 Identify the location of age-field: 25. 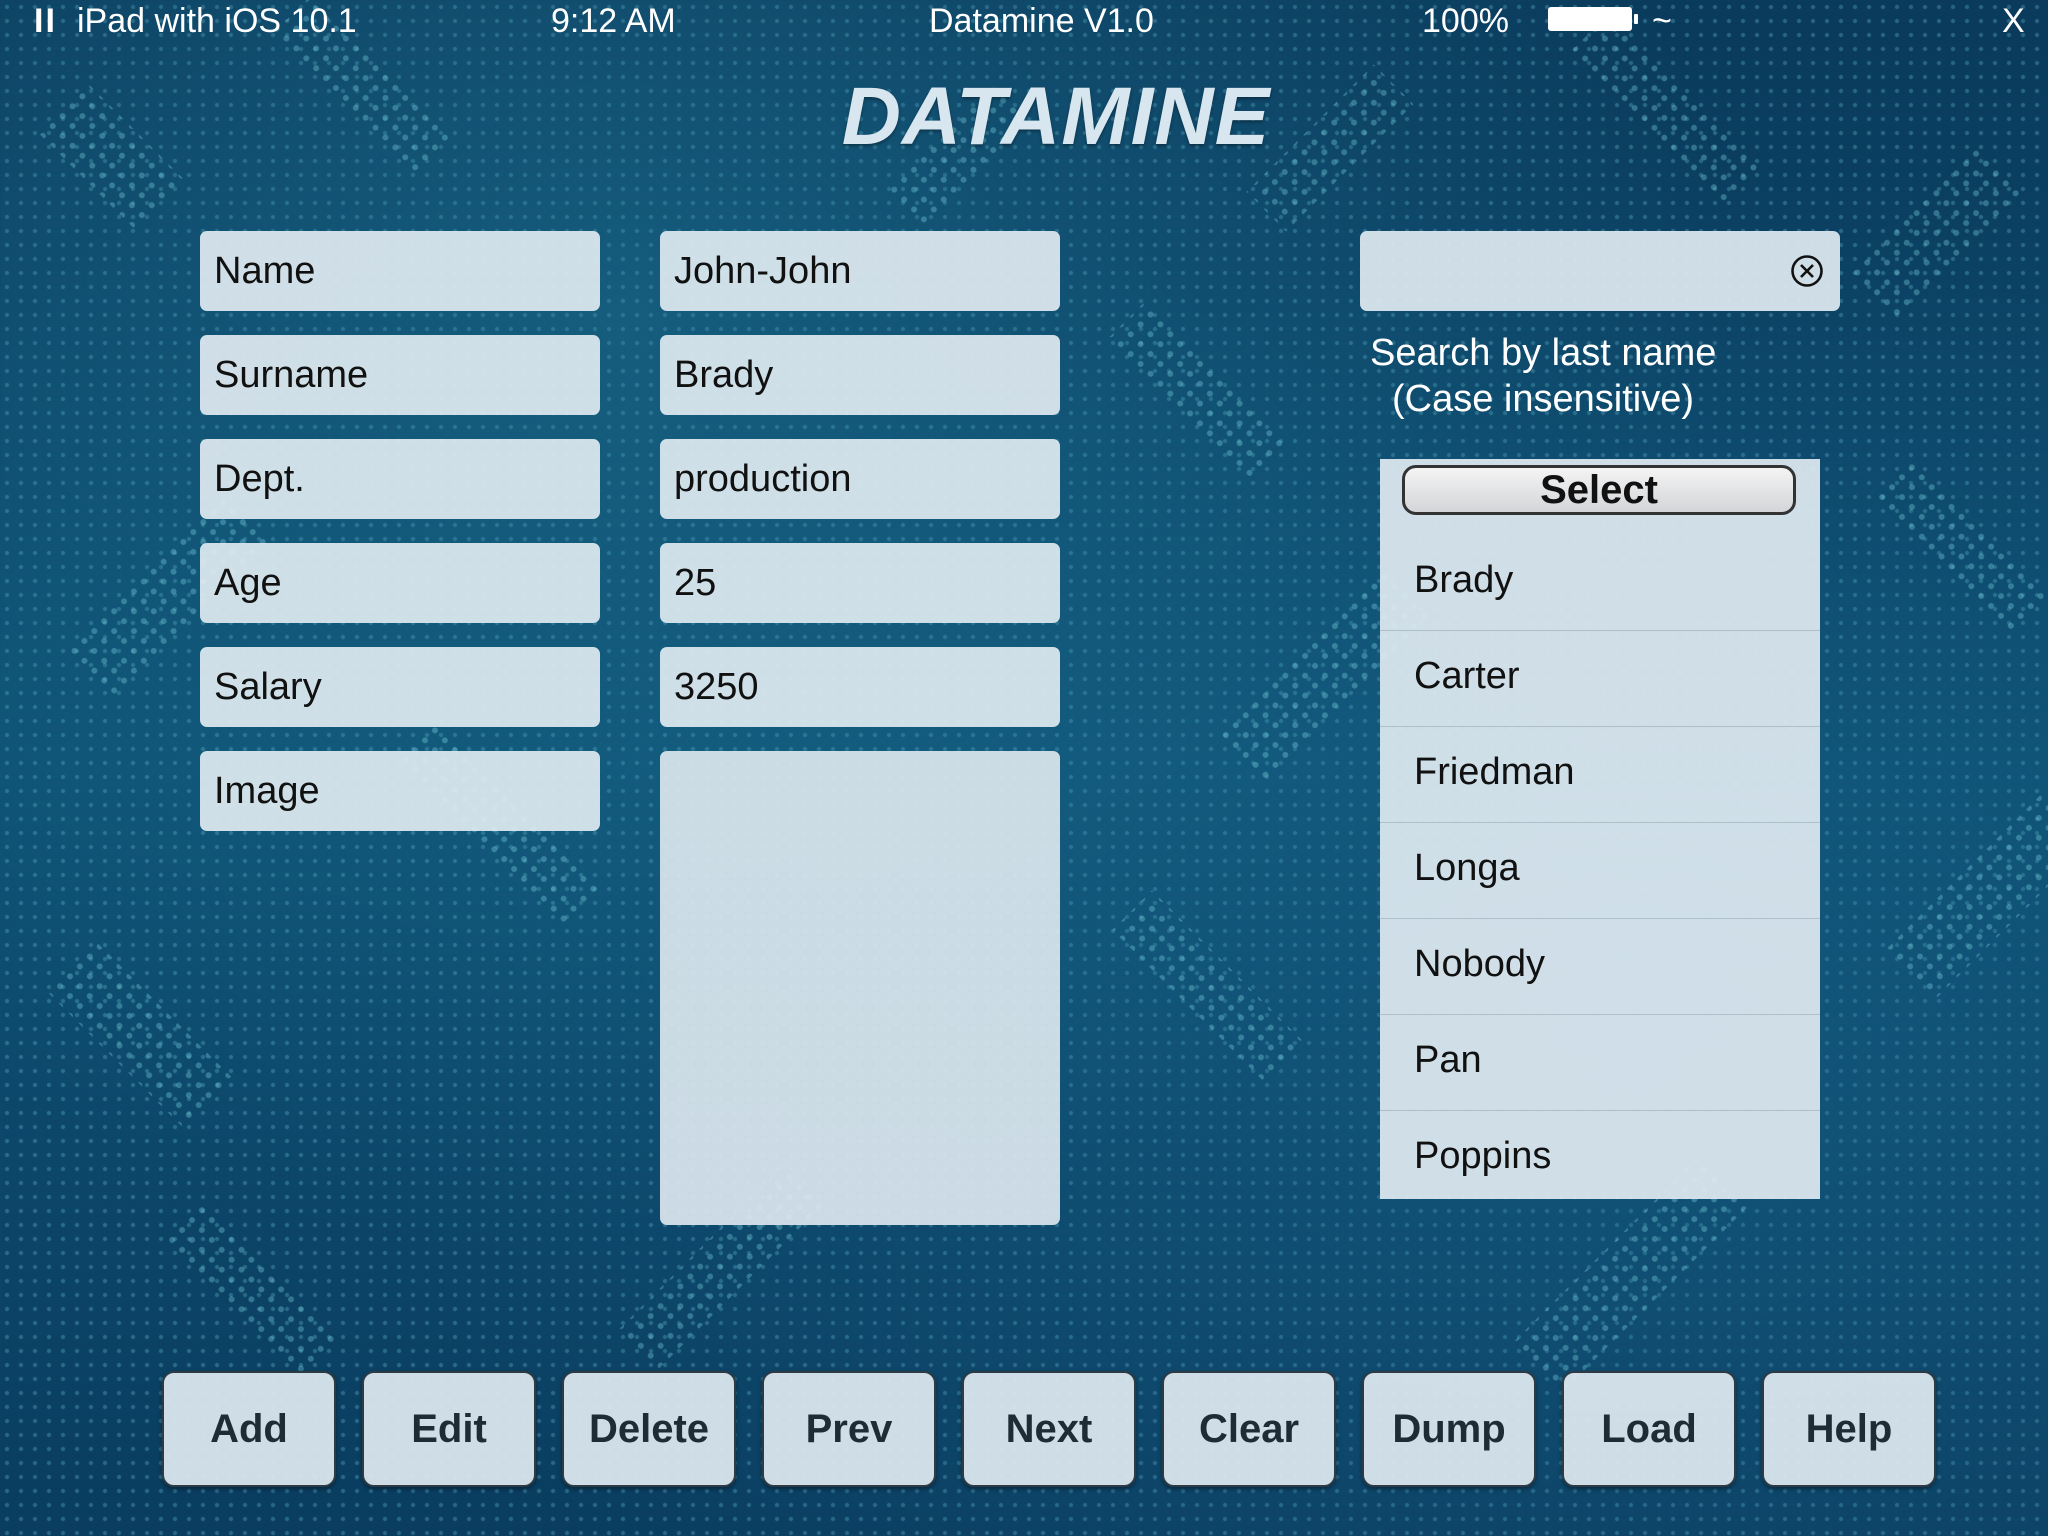
(860, 583).